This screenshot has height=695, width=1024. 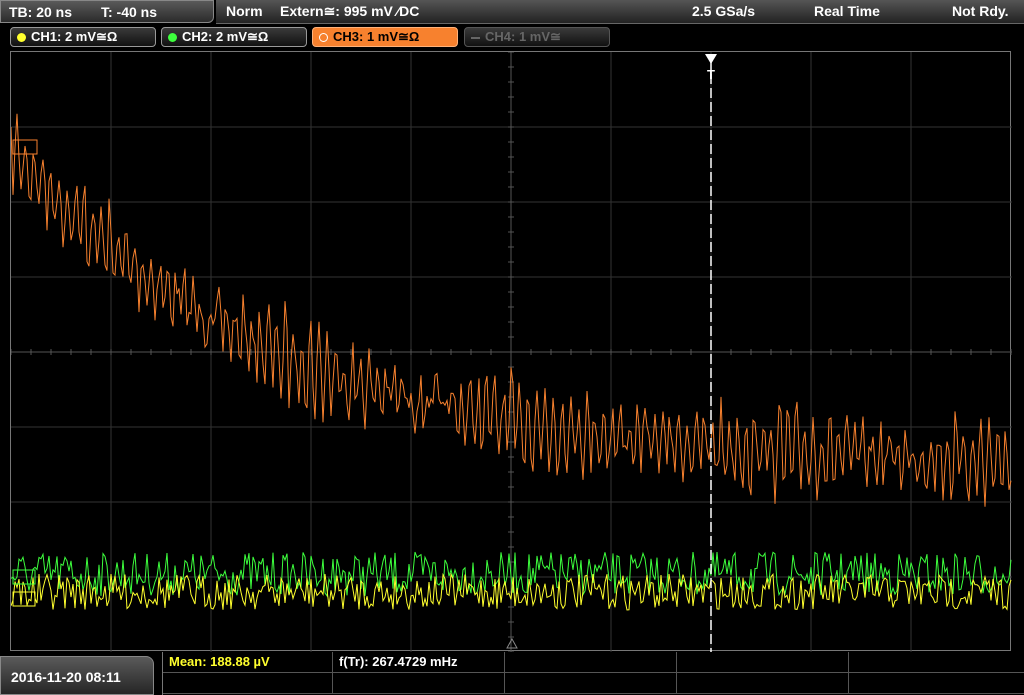 I want to click on ch2-dot-icon, so click(x=172, y=37).